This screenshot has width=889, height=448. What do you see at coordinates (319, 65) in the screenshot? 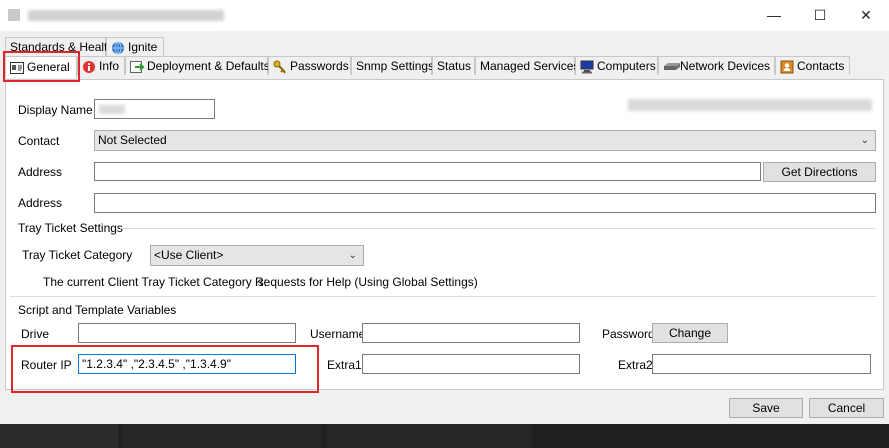
I see `tab-label: Passwords` at bounding box center [319, 65].